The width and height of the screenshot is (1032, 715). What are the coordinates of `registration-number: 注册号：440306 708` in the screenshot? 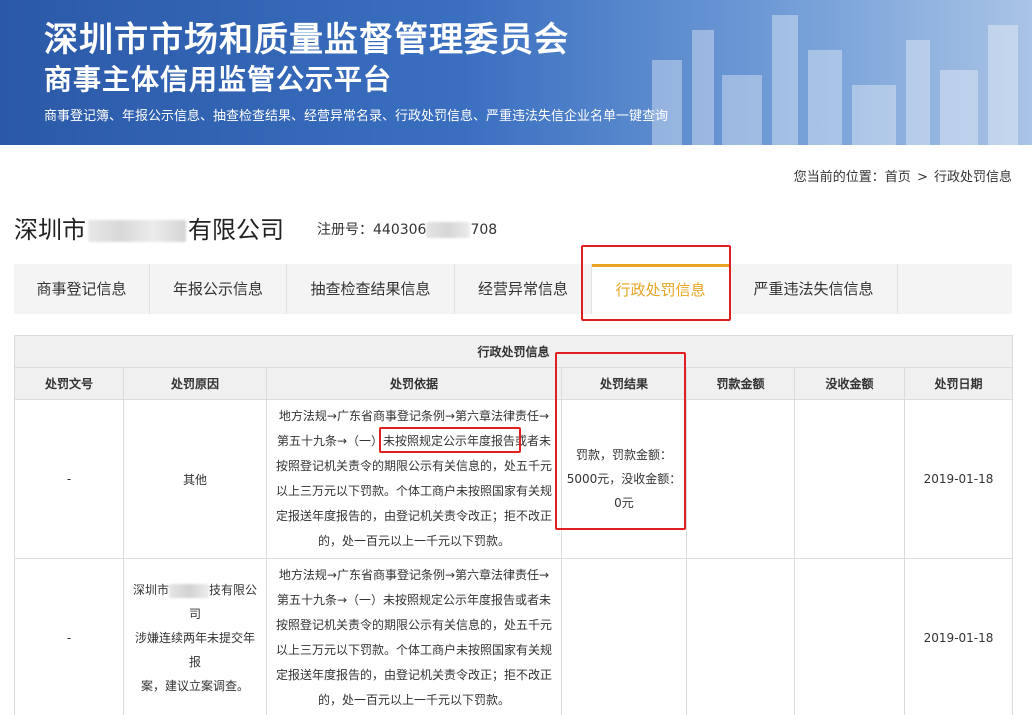 It's located at (407, 229).